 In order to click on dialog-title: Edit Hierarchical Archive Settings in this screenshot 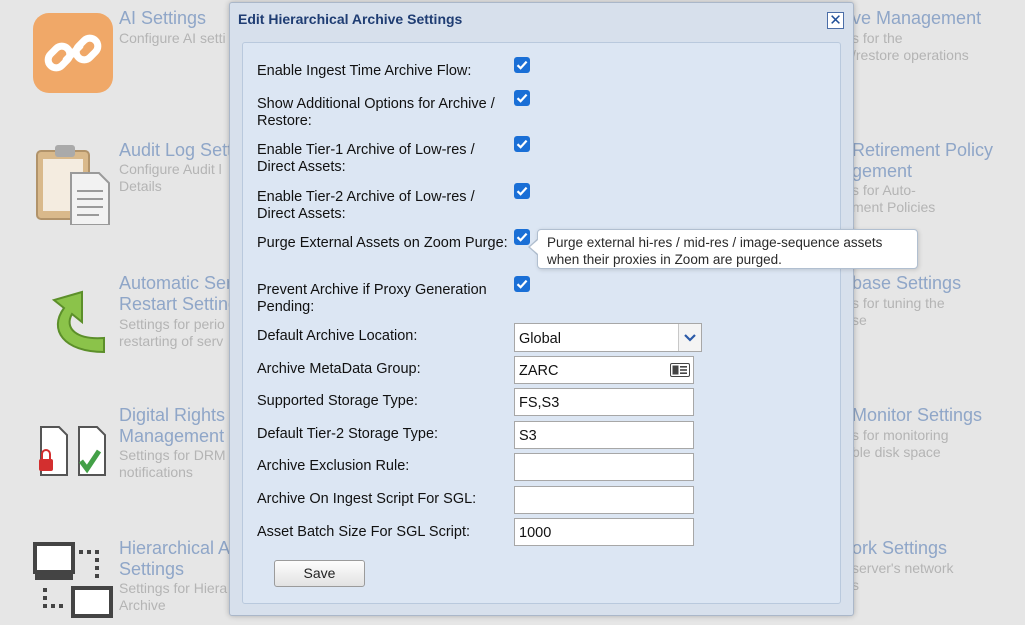, I will do `click(350, 19)`.